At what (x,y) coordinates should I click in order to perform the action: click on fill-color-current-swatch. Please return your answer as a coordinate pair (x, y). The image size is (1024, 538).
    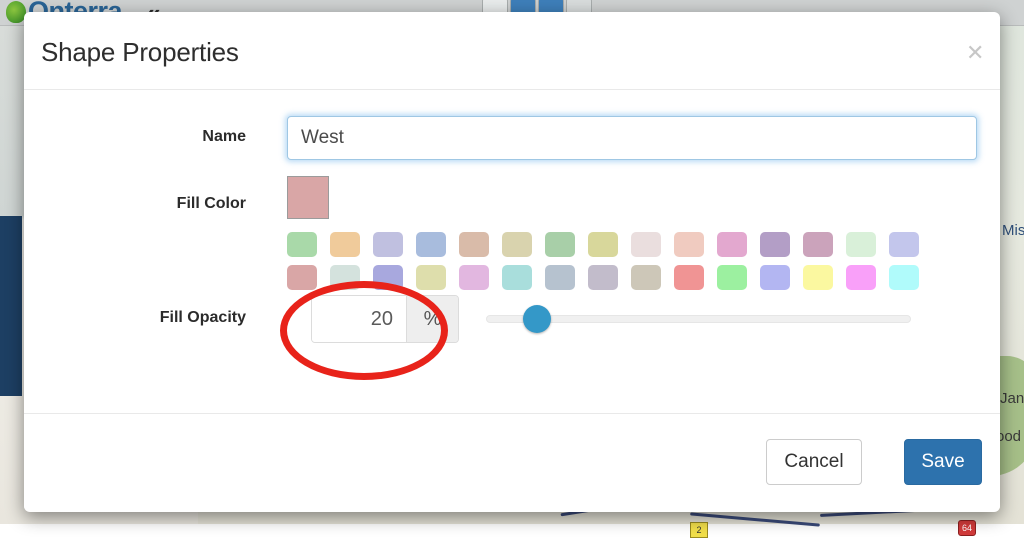
    Looking at the image, I should click on (308, 197).